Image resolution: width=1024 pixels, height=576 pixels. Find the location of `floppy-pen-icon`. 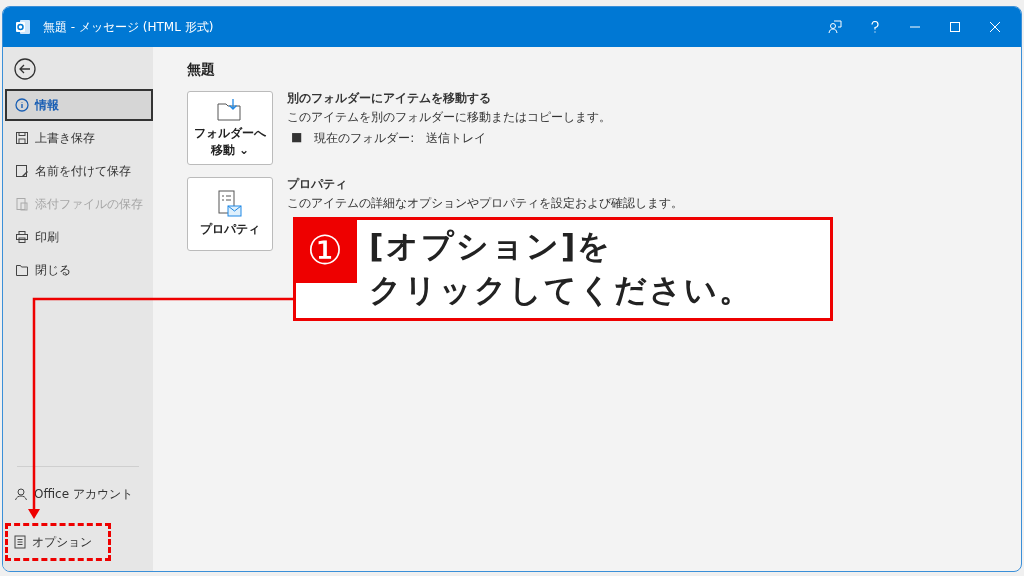

floppy-pen-icon is located at coordinates (22, 171).